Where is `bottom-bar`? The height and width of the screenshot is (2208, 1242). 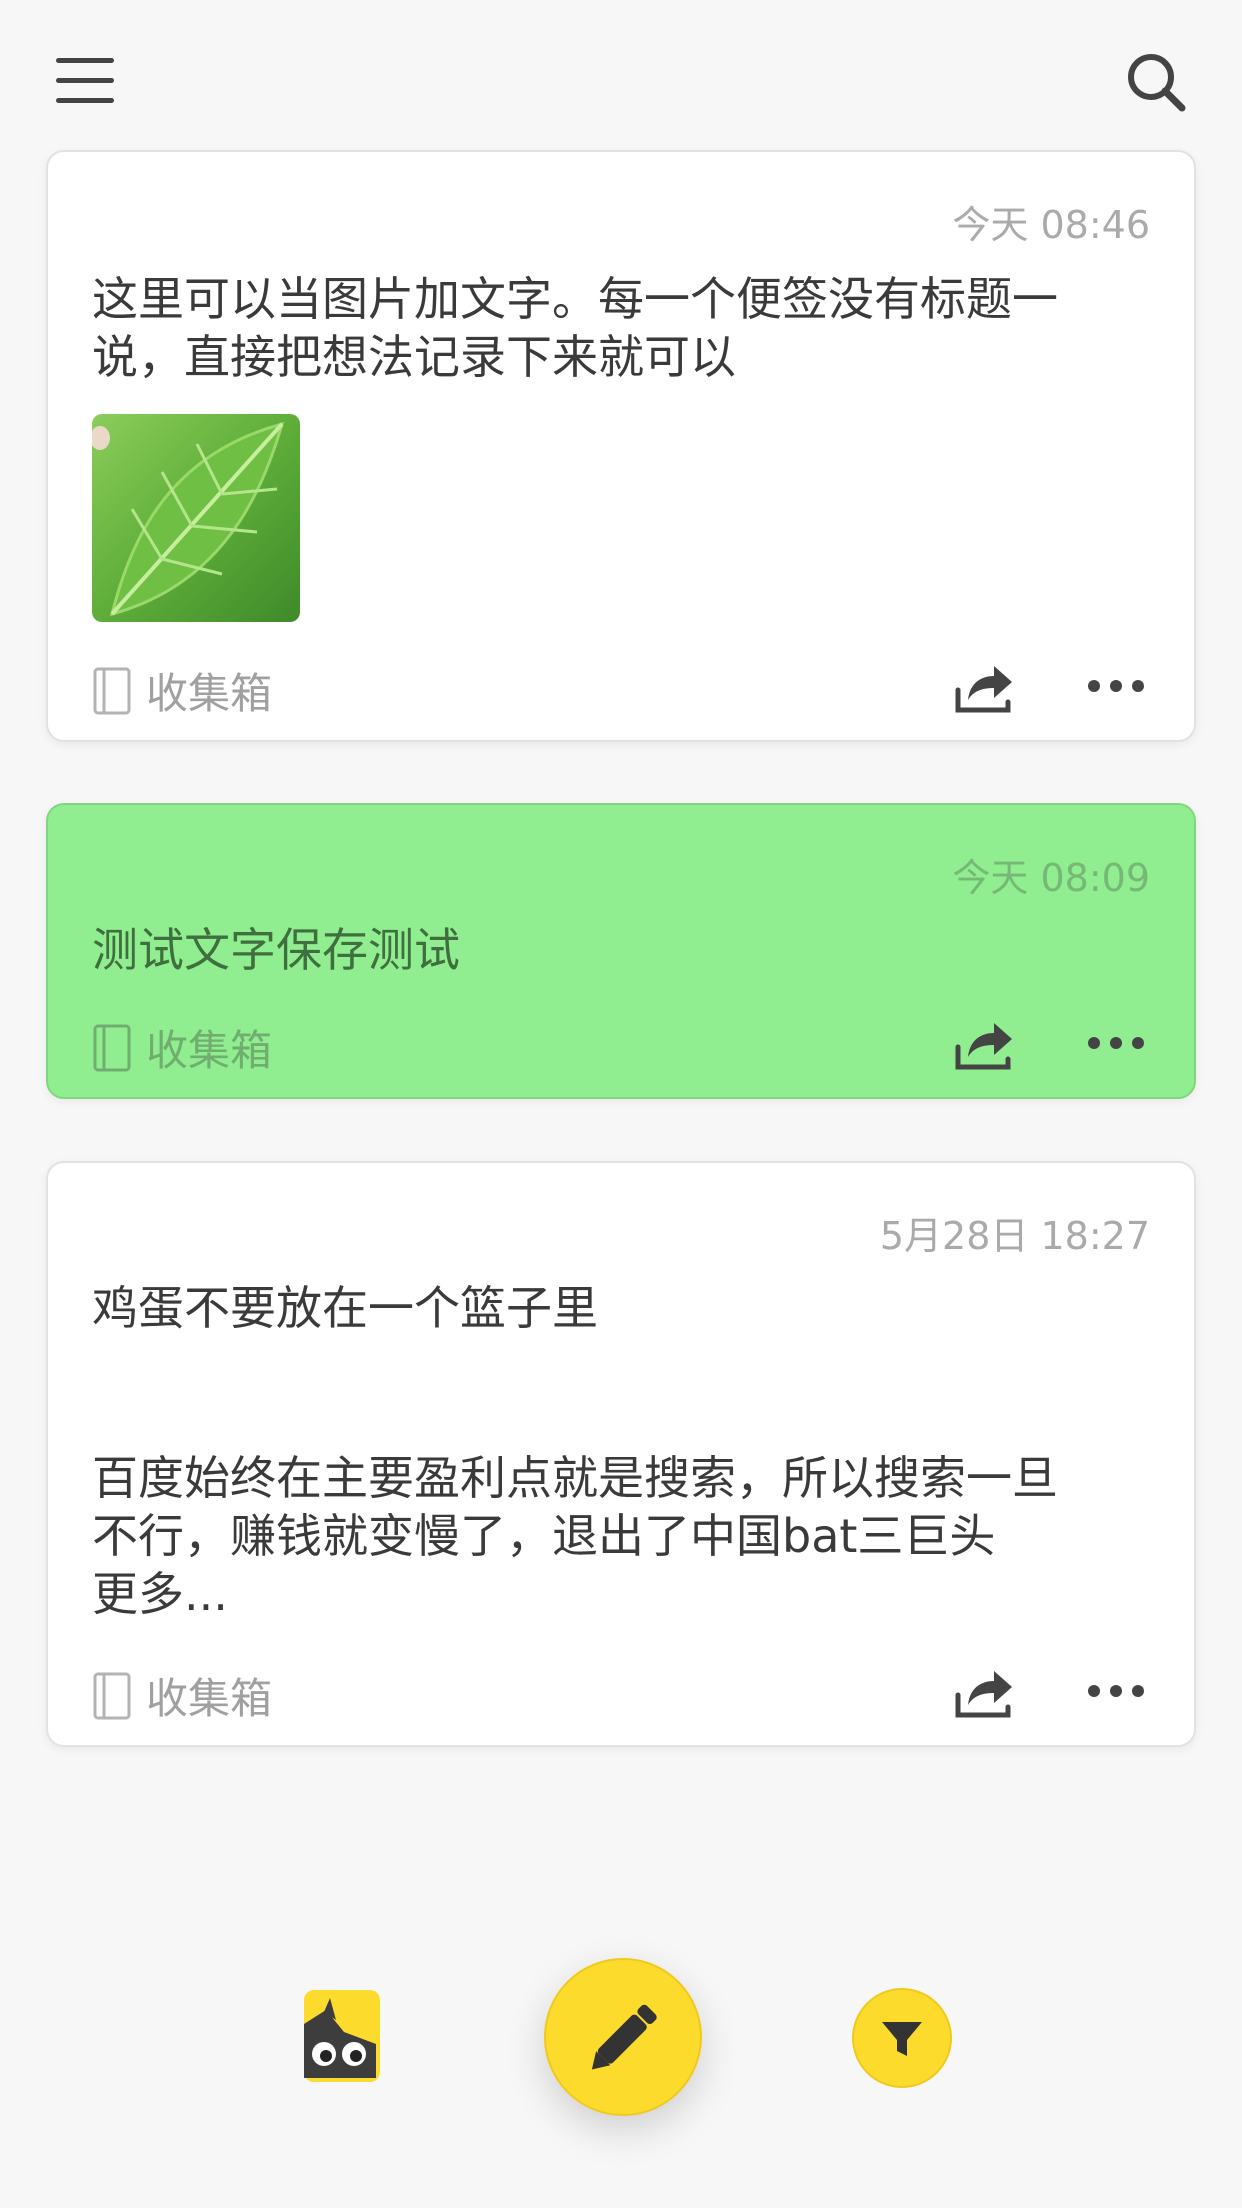
bottom-bar is located at coordinates (621, 2040).